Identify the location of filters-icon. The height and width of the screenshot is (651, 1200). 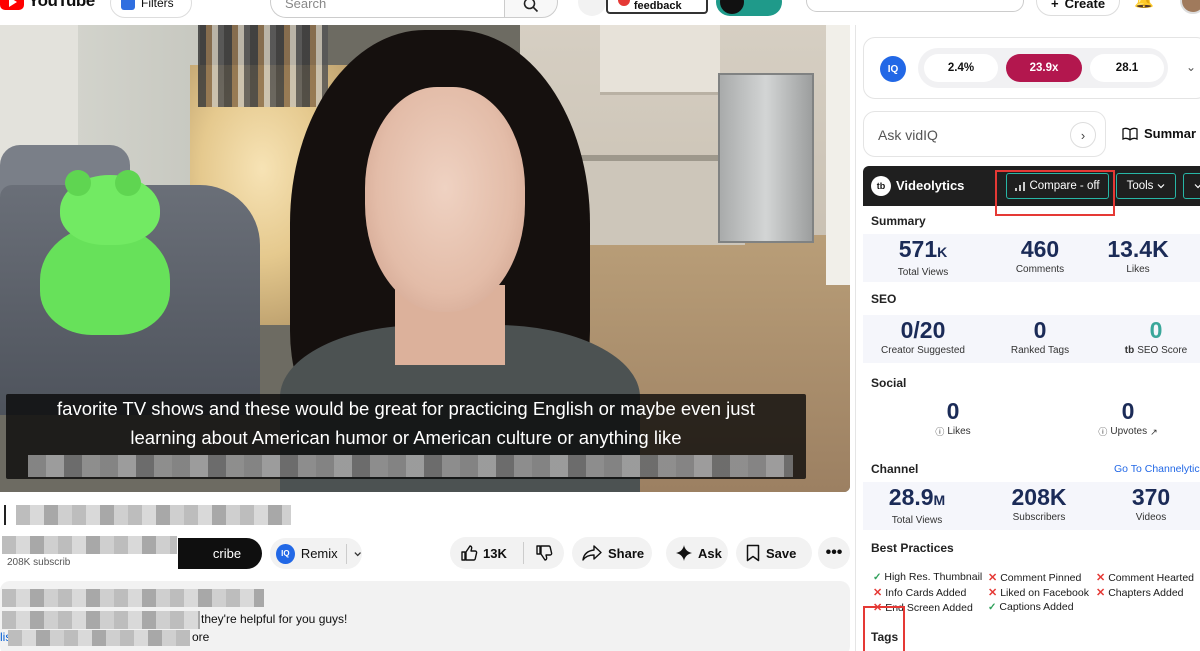
(128, 5).